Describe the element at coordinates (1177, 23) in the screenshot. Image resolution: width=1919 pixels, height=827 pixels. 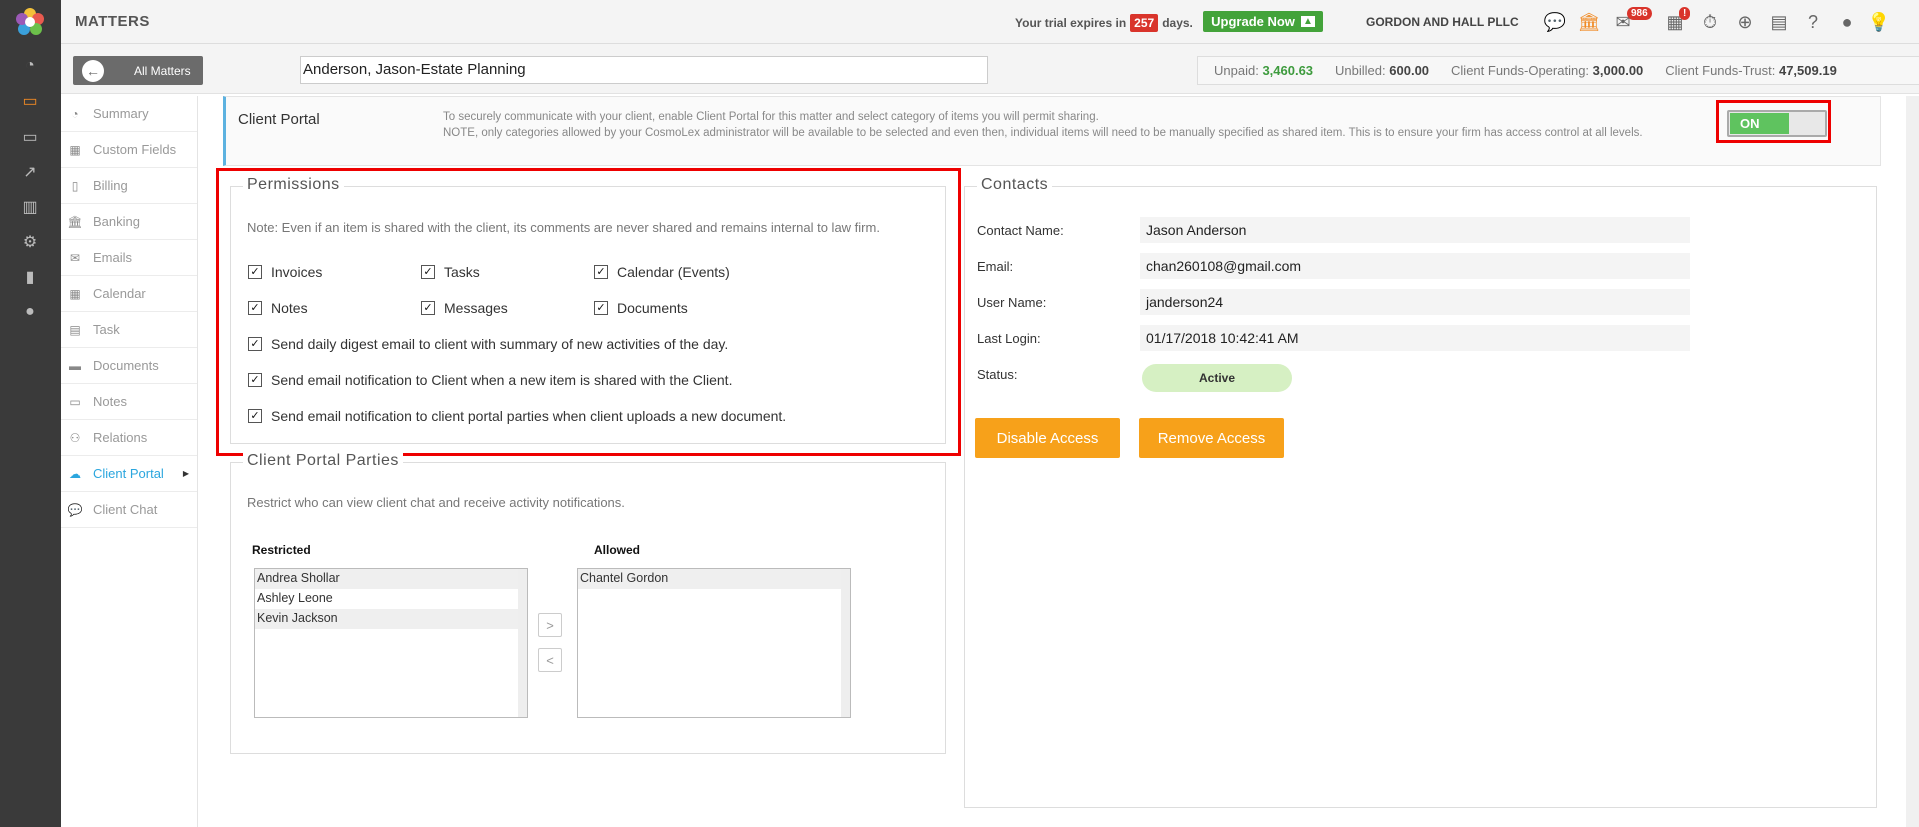
I see `trial-suffix: days.` at that location.